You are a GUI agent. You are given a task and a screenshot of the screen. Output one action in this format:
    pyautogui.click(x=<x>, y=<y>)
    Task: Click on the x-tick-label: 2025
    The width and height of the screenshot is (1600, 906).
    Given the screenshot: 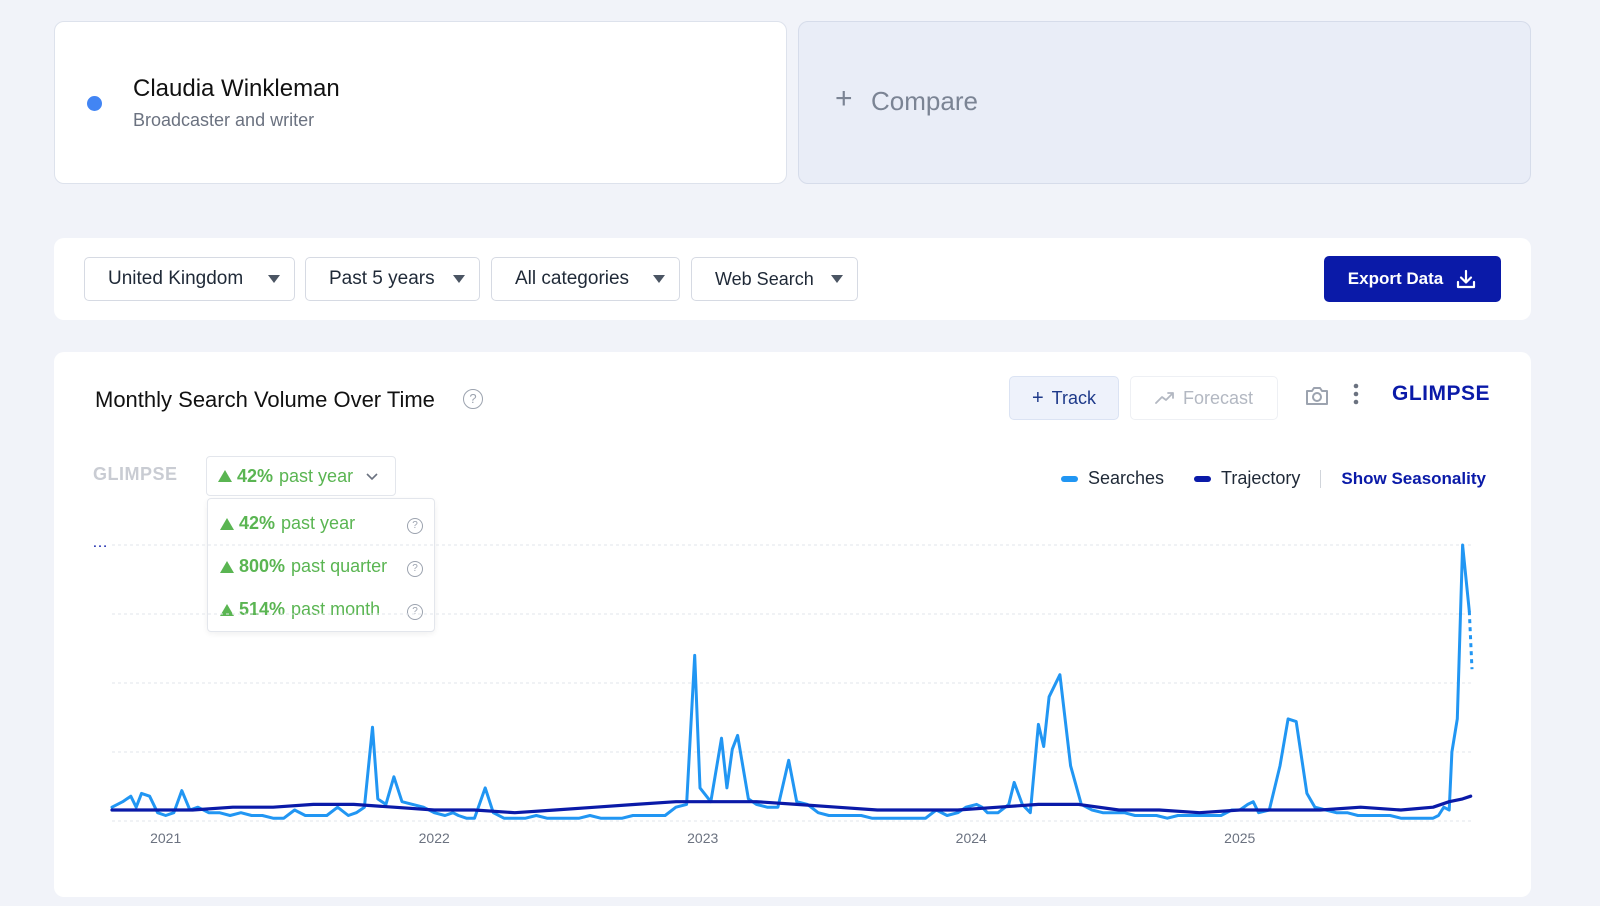 What is the action you would take?
    pyautogui.click(x=1239, y=838)
    